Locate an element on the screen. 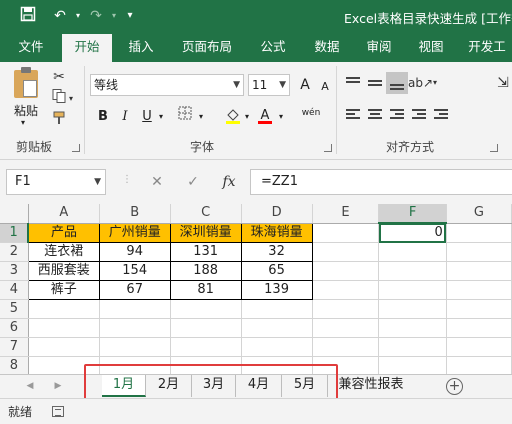  row-header: 7 is located at coordinates (14, 347).